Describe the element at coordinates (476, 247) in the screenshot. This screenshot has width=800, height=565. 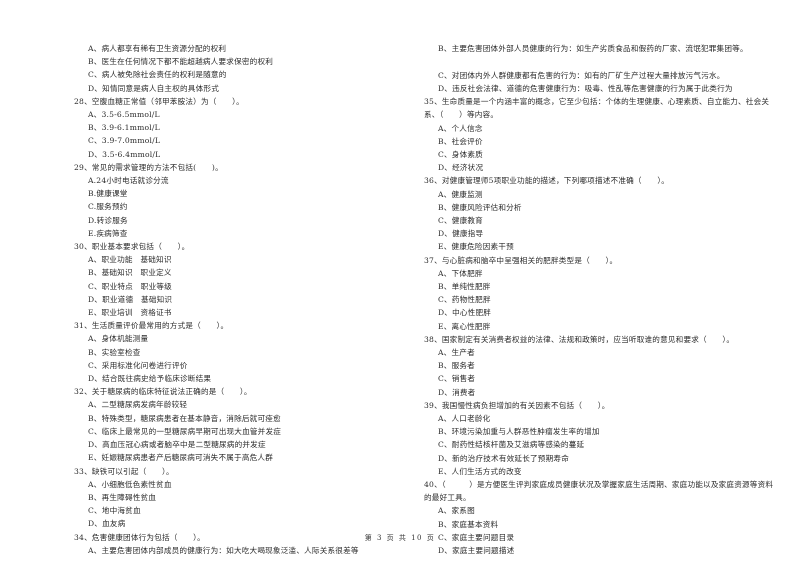
I see `q36-option-e: E、健康危险因素干预` at that location.